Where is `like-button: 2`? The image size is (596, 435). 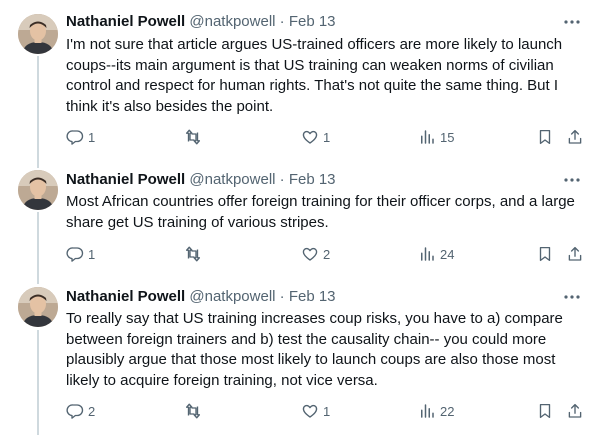 like-button: 2 is located at coordinates (315, 254).